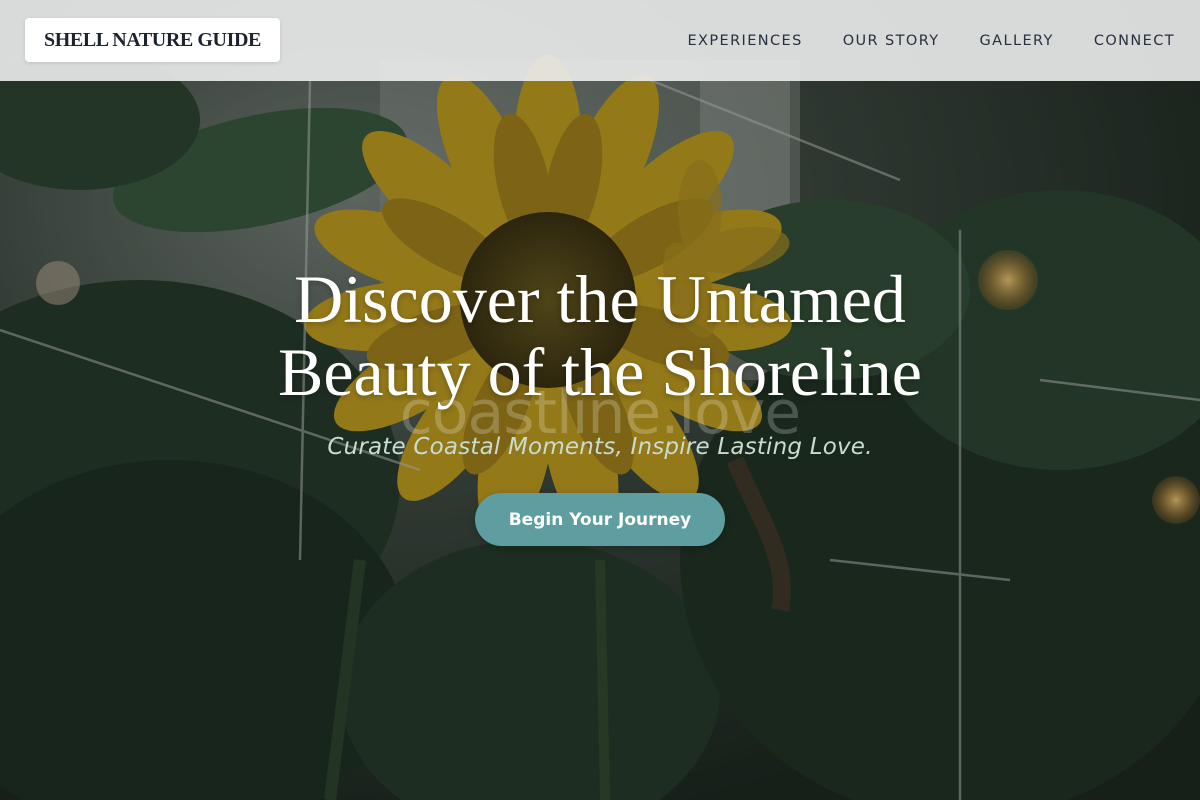  Describe the element at coordinates (600, 372) in the screenshot. I see `hero-headline-line-2: Beauty of the Shoreline` at that location.